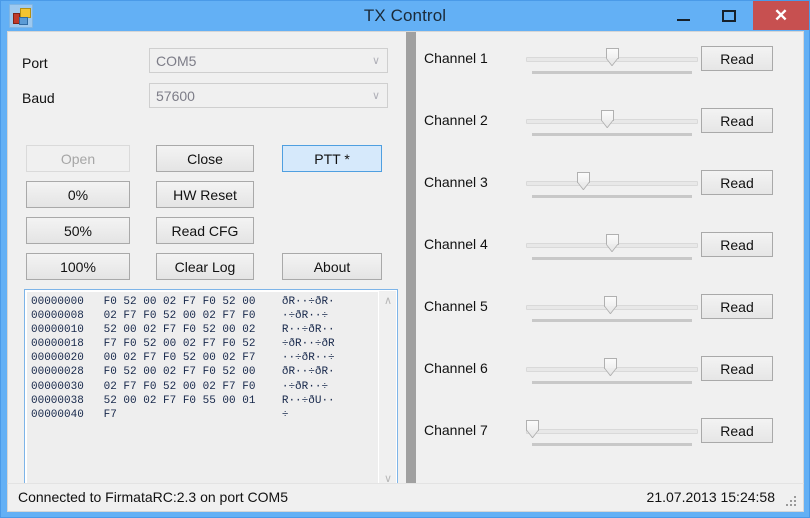  I want to click on title-bar: TX Control ✕, so click(405, 16).